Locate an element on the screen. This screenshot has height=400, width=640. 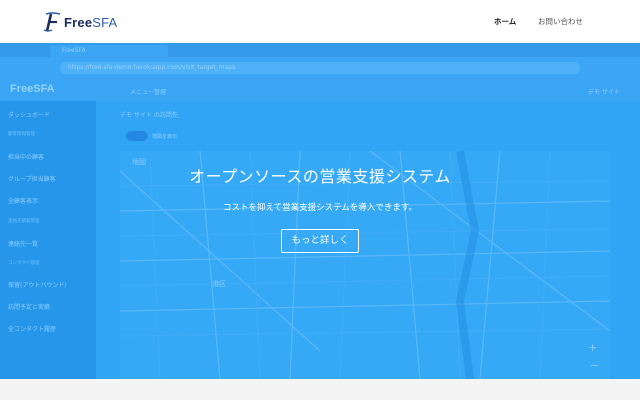
map-zoom-in: + is located at coordinates (593, 347).